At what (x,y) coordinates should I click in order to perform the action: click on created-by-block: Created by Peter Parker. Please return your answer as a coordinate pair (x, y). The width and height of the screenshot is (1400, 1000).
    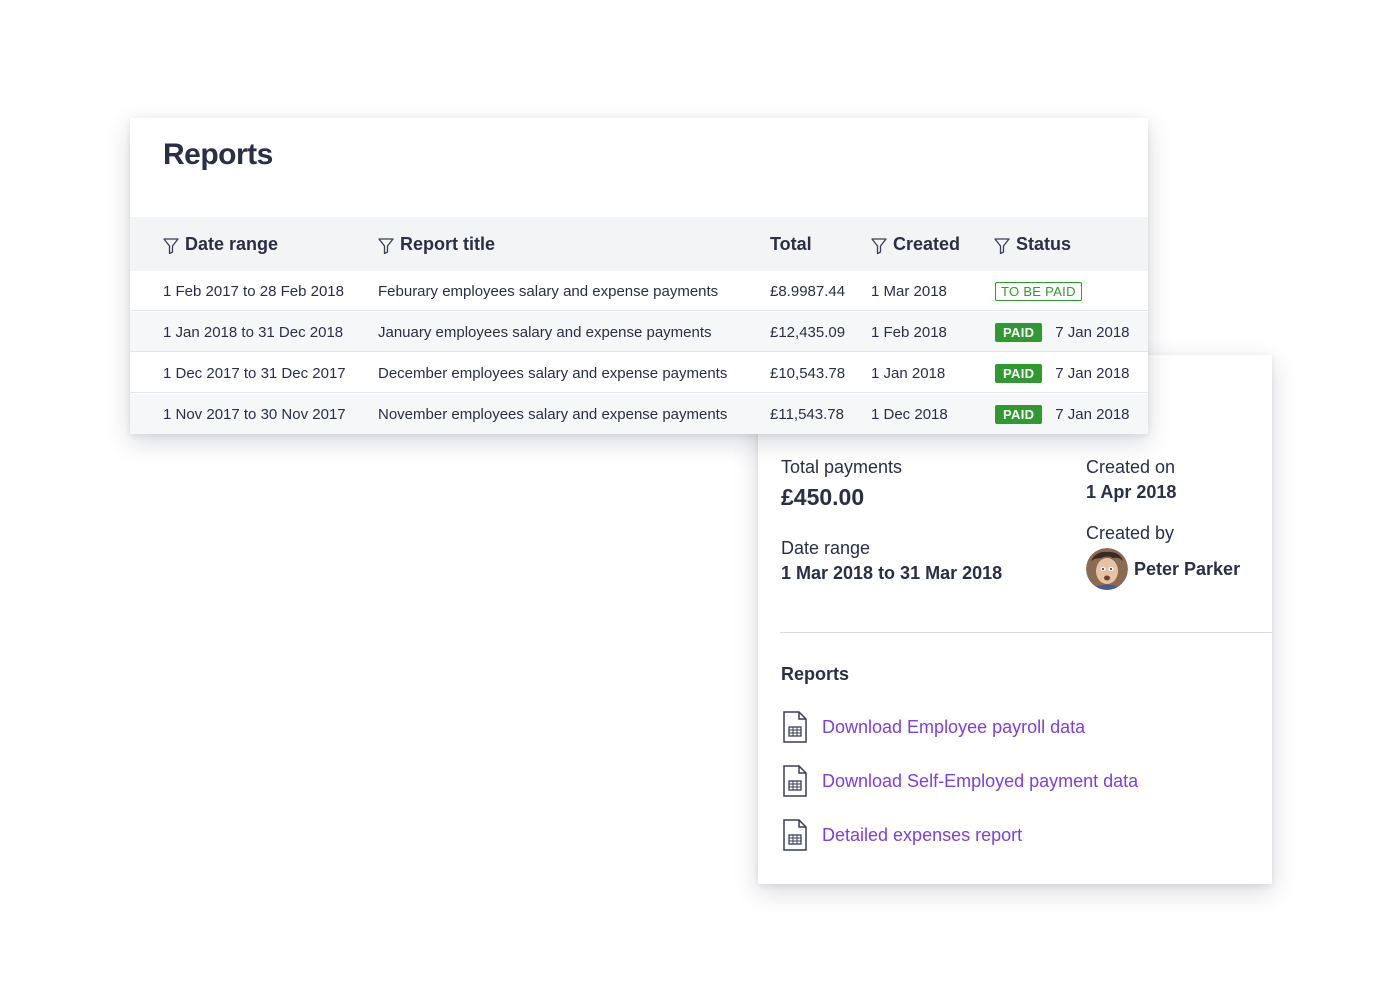
    Looking at the image, I should click on (1163, 556).